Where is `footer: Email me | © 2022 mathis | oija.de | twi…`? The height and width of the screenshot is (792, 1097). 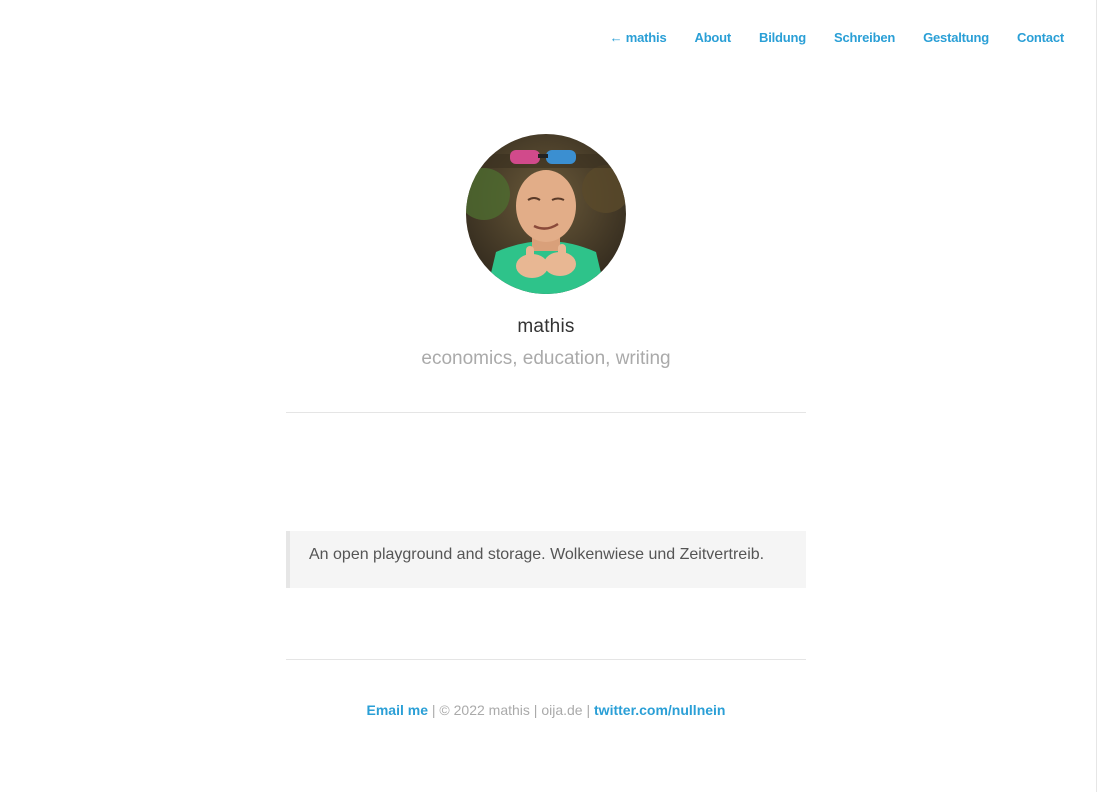 footer: Email me | © 2022 mathis | oija.de | twi… is located at coordinates (546, 710).